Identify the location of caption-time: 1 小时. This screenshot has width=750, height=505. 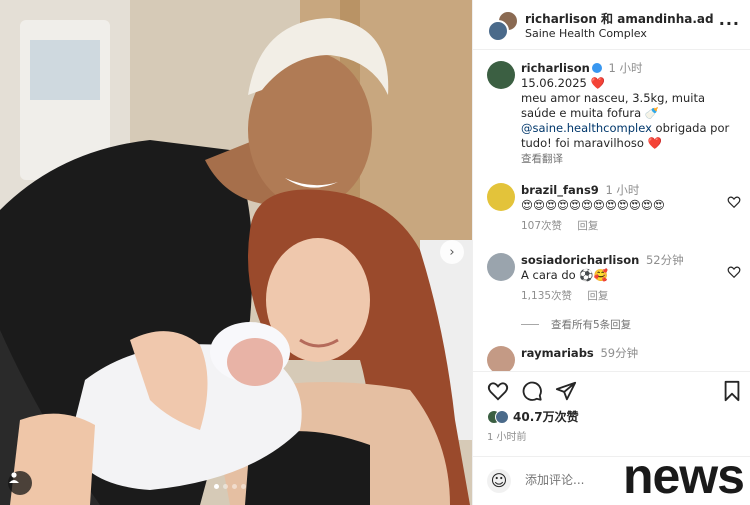
(625, 68).